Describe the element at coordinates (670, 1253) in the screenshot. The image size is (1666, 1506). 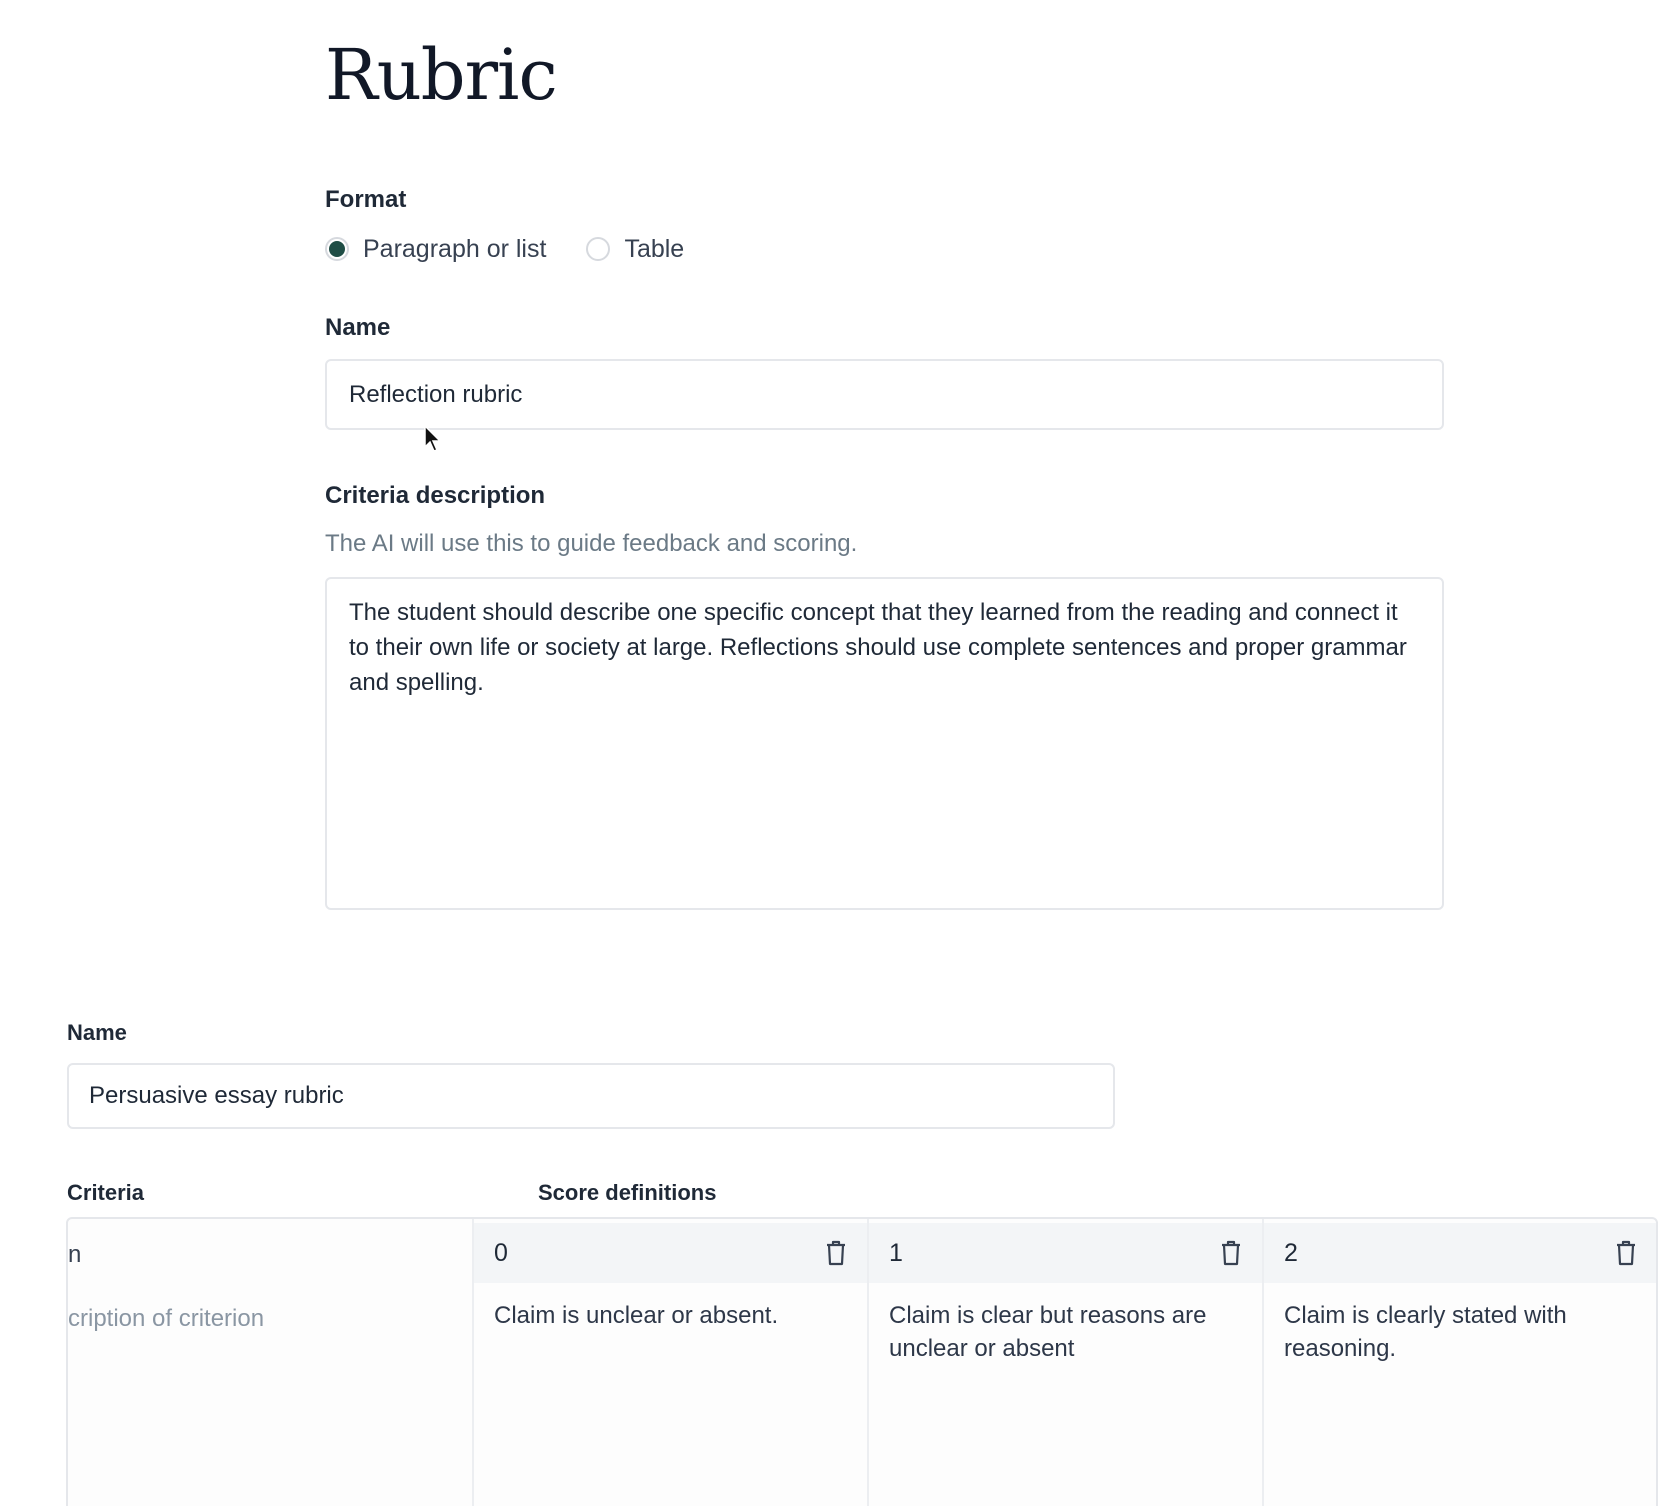
I see `score-header-0: 0` at that location.